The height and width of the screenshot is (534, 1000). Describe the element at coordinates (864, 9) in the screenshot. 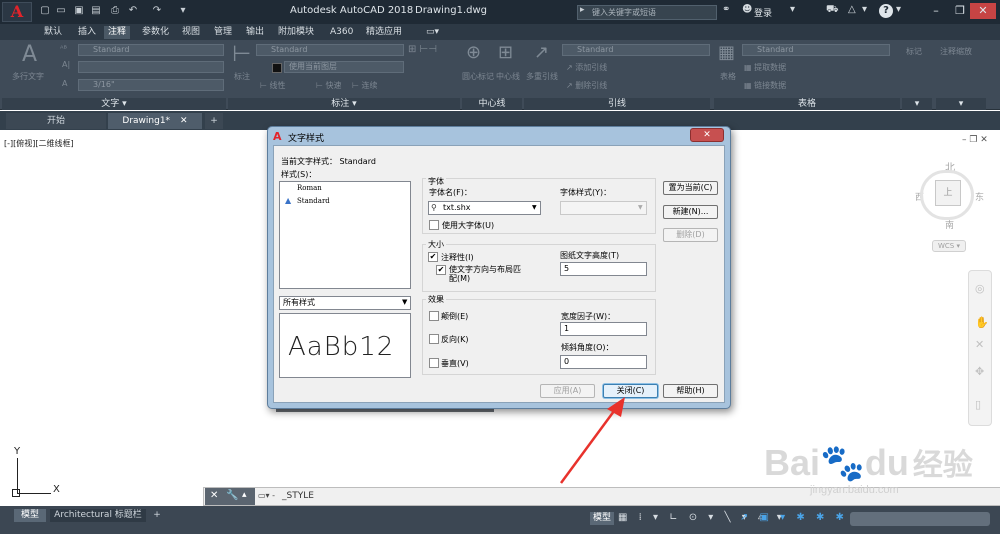

I see `dropdown-icon-2: ▾` at that location.